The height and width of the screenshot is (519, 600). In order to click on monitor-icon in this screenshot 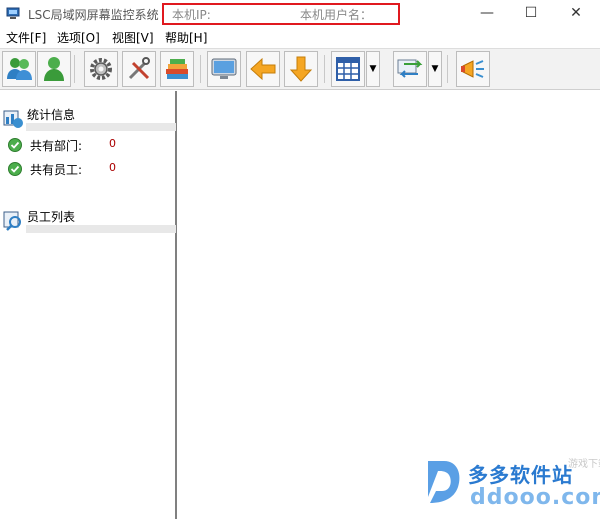, I will do `click(224, 68)`.